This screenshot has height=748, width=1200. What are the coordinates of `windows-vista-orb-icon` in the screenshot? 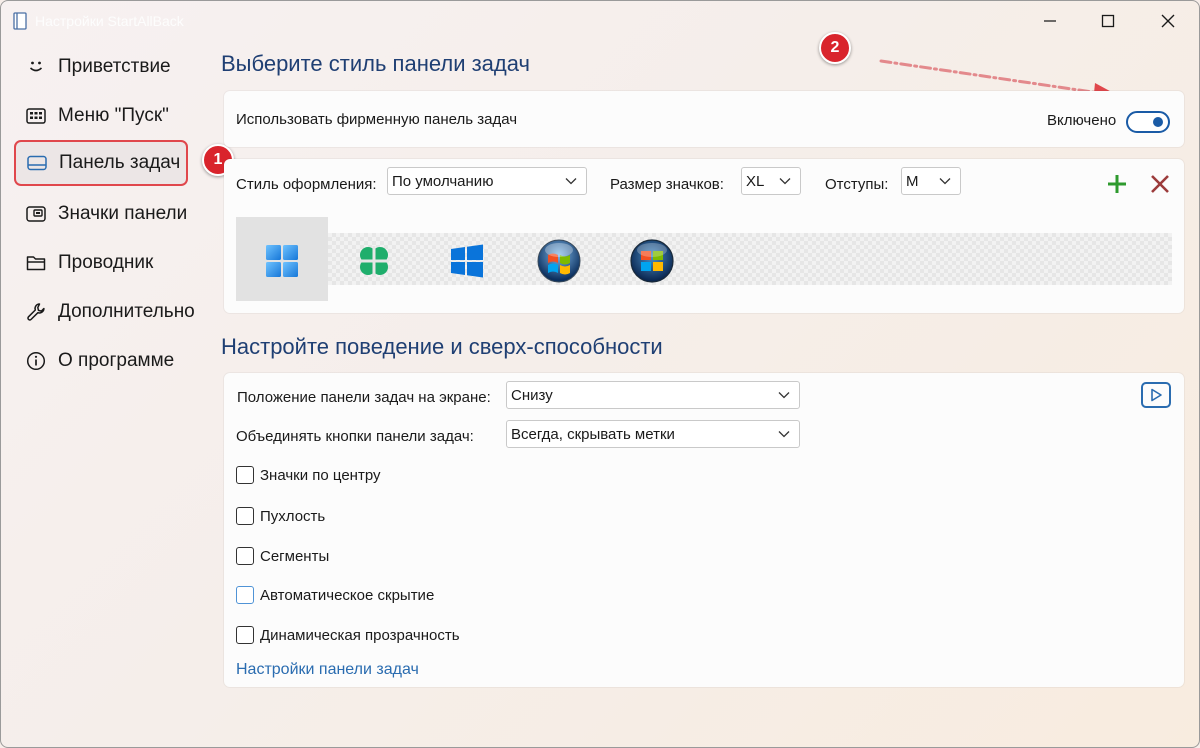 It's located at (652, 261).